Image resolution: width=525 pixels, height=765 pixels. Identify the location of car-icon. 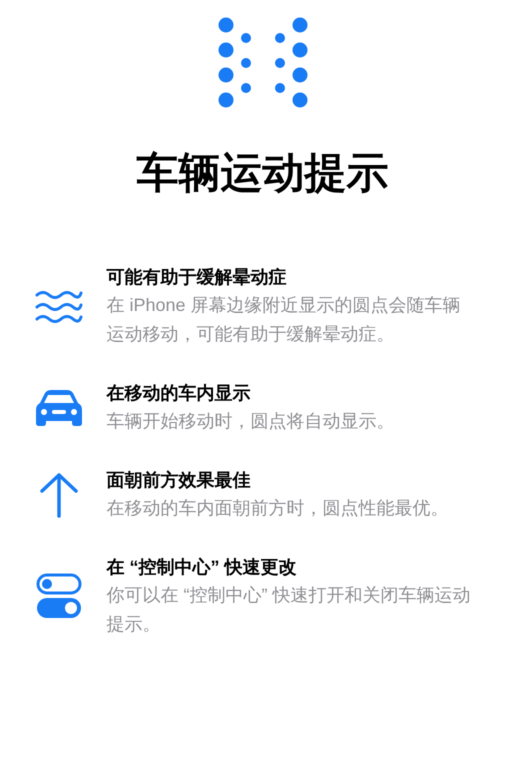
(58, 407).